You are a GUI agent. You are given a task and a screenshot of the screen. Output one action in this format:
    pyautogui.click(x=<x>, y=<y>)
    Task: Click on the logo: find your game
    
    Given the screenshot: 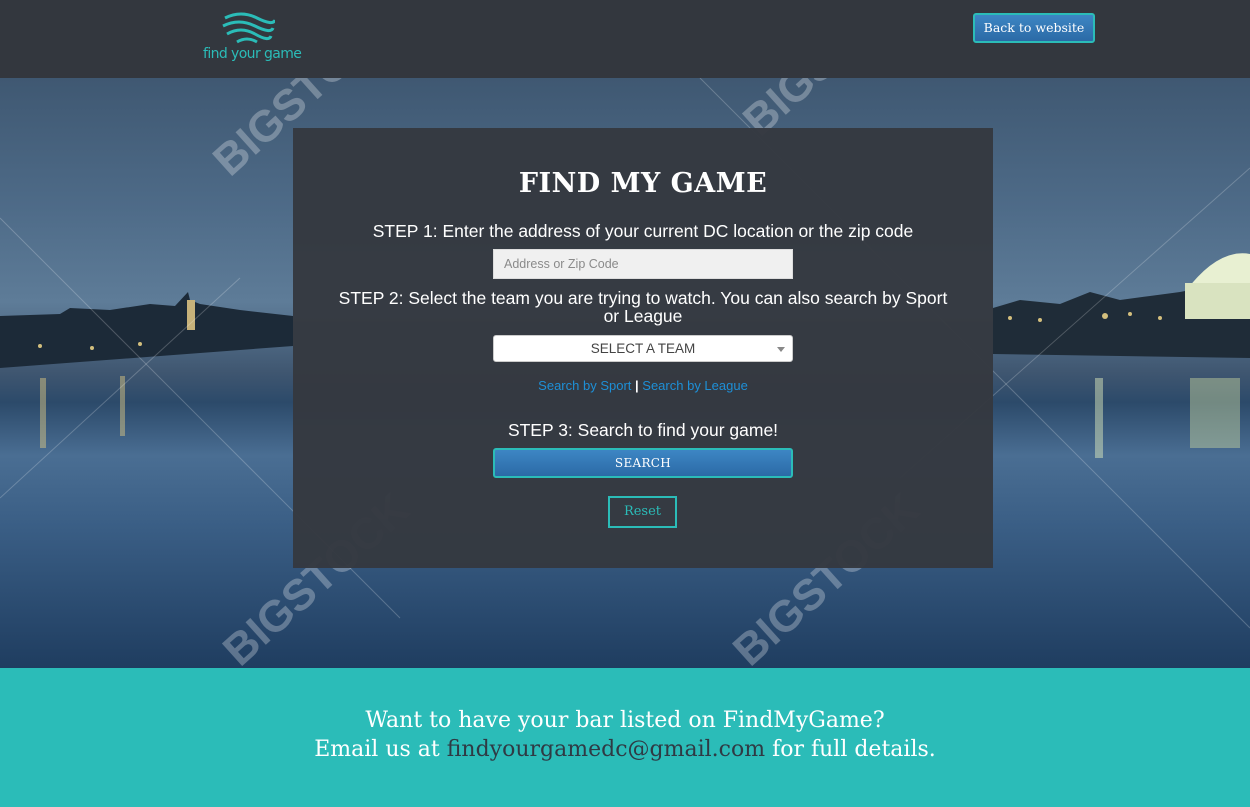 What is the action you would take?
    pyautogui.click(x=252, y=39)
    